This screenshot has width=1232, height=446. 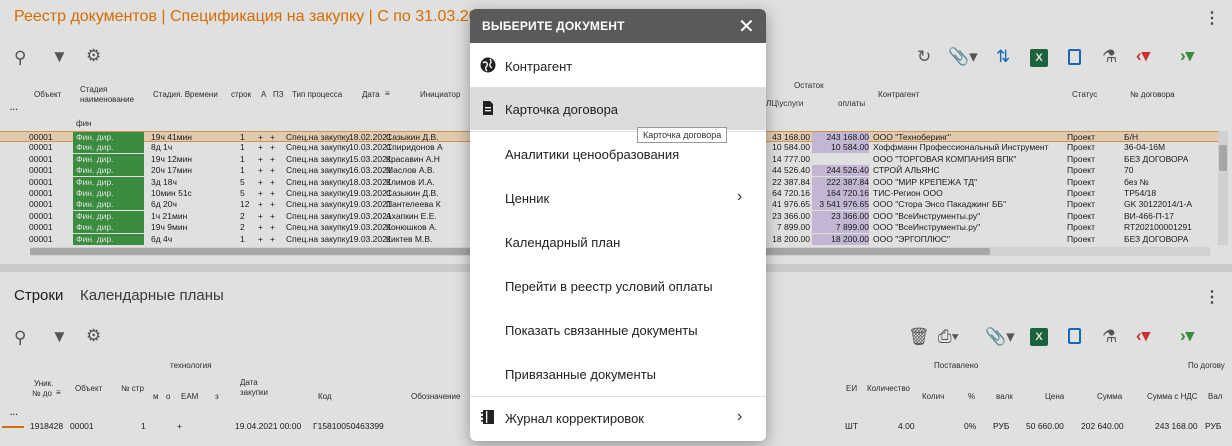 What do you see at coordinates (488, 108) in the screenshot?
I see `document-icon` at bounding box center [488, 108].